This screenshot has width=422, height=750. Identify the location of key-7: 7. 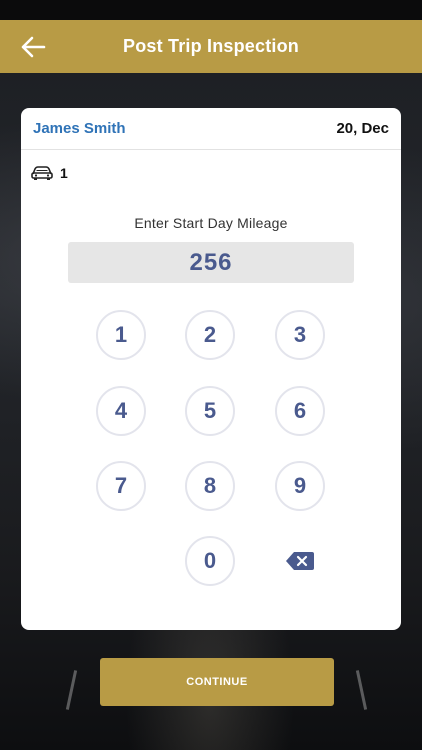
(121, 486).